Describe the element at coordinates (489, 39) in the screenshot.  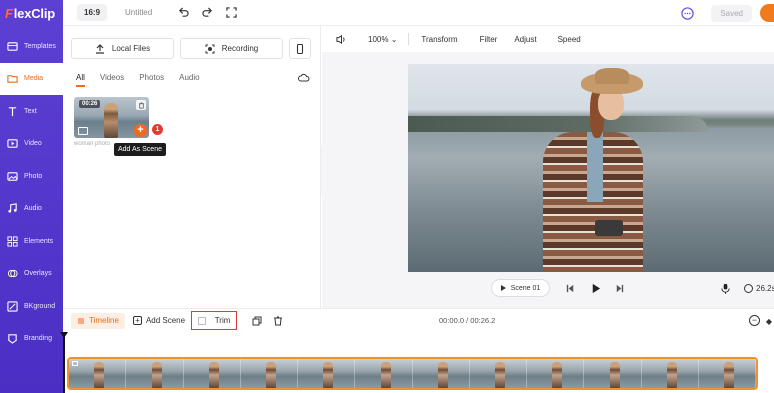
I see `filter-button: Filter` at that location.